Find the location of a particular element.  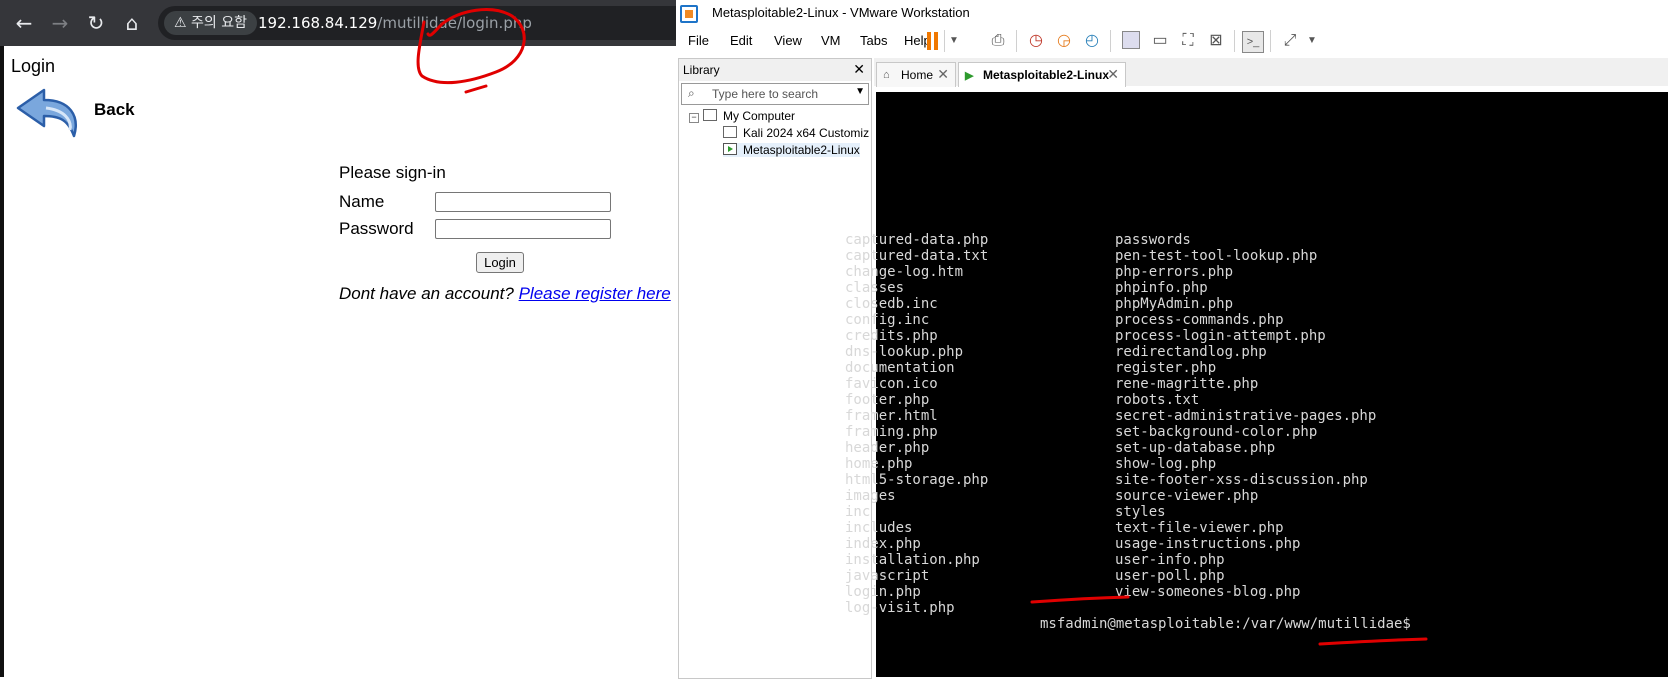

tree-item-metasploitable2: Metasploitable2-Linux is located at coordinates (791, 150).